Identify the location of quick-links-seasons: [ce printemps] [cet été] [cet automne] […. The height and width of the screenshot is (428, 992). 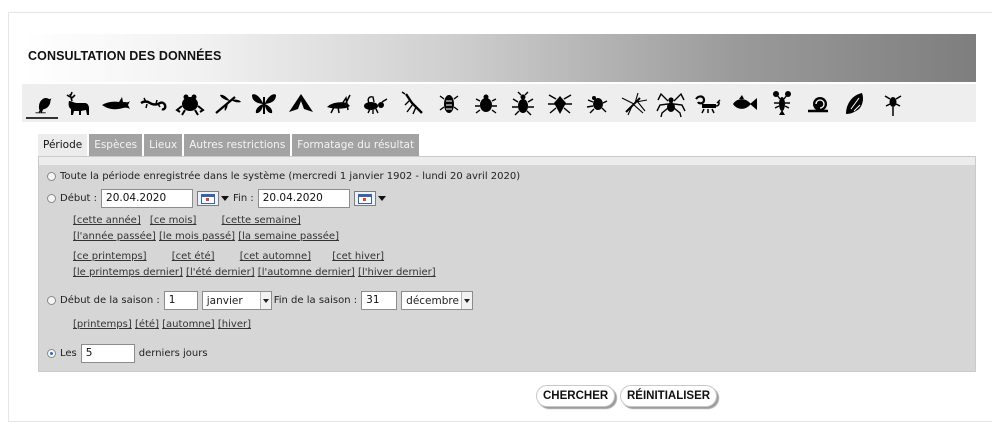
(228, 256).